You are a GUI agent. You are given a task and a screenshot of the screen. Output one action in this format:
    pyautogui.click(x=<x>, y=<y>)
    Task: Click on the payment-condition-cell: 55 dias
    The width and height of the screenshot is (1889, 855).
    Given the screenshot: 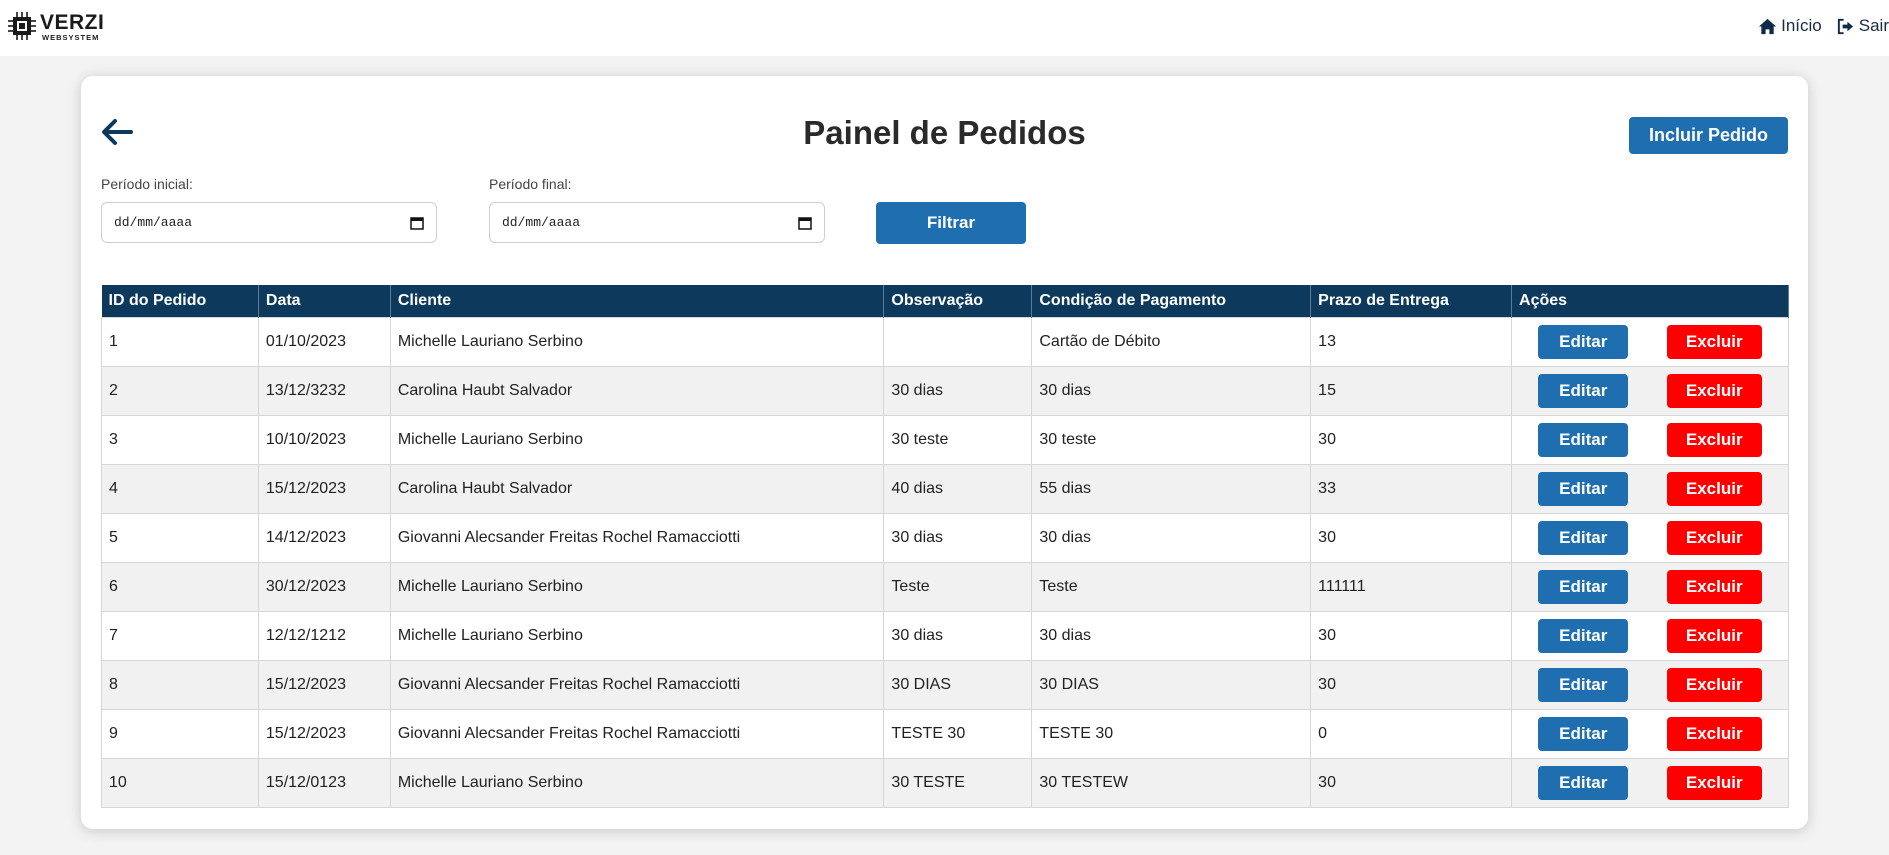 What is the action you would take?
    pyautogui.click(x=1171, y=489)
    